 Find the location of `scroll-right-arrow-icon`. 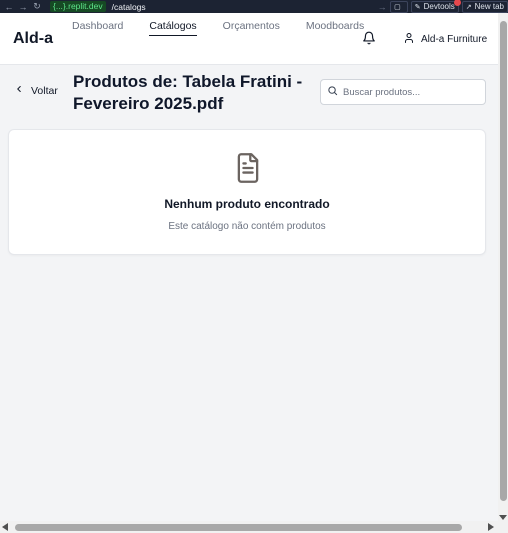

scroll-right-arrow-icon is located at coordinates (491, 527).